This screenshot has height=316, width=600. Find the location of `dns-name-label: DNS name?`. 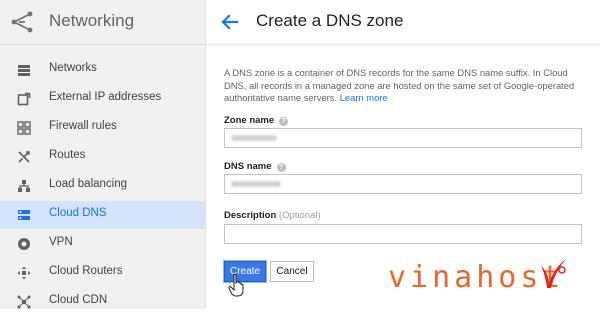

dns-name-label: DNS name? is located at coordinates (255, 166).